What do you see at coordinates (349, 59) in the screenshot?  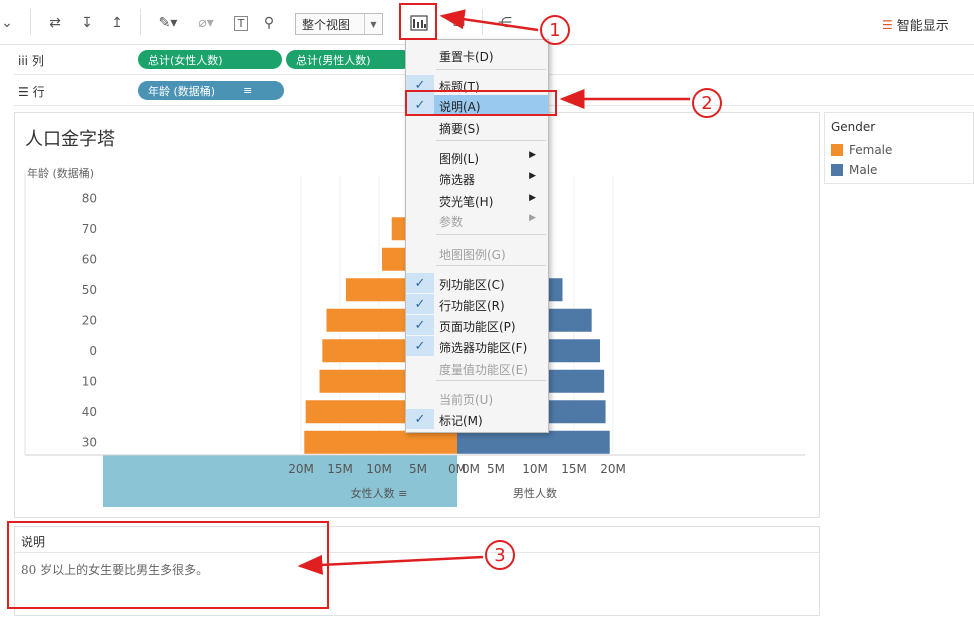 I see `column-pill-male: 总计(男性人数)` at bounding box center [349, 59].